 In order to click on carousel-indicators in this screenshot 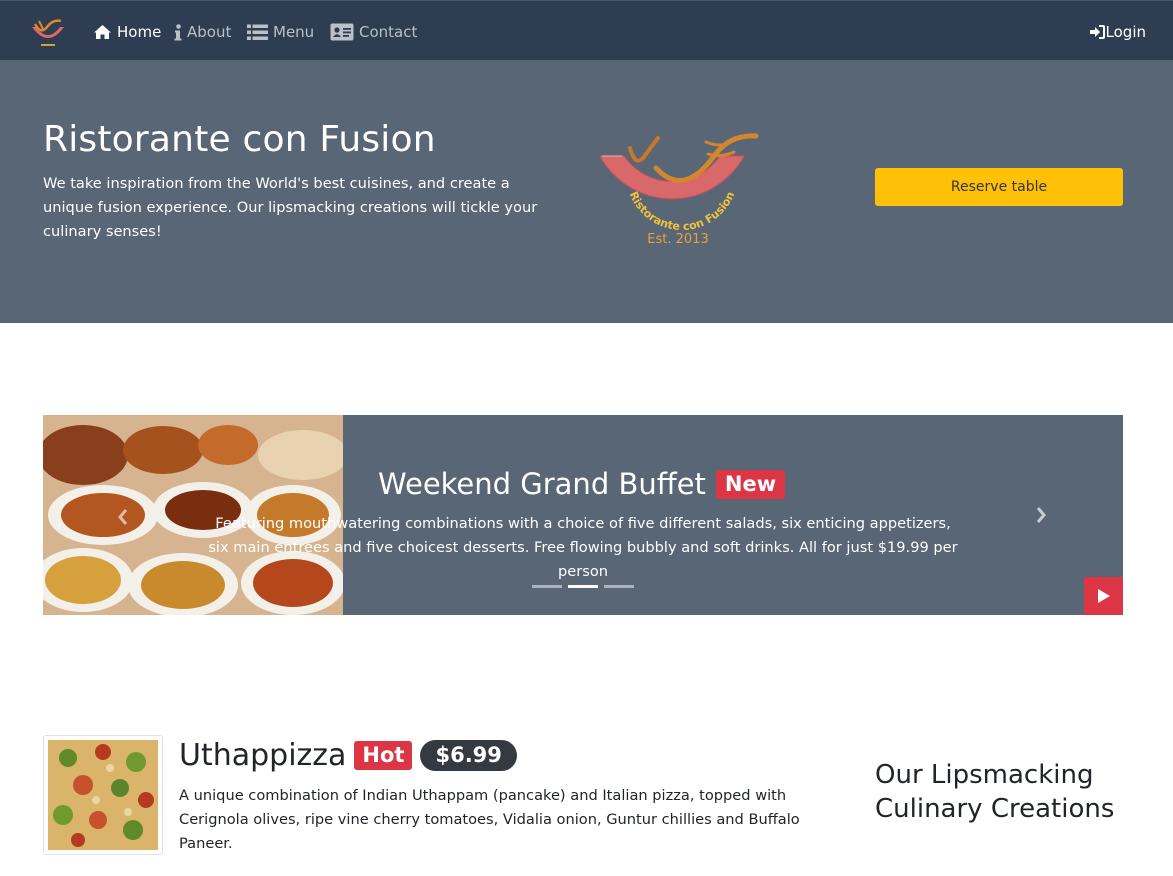, I will do `click(583, 586)`.